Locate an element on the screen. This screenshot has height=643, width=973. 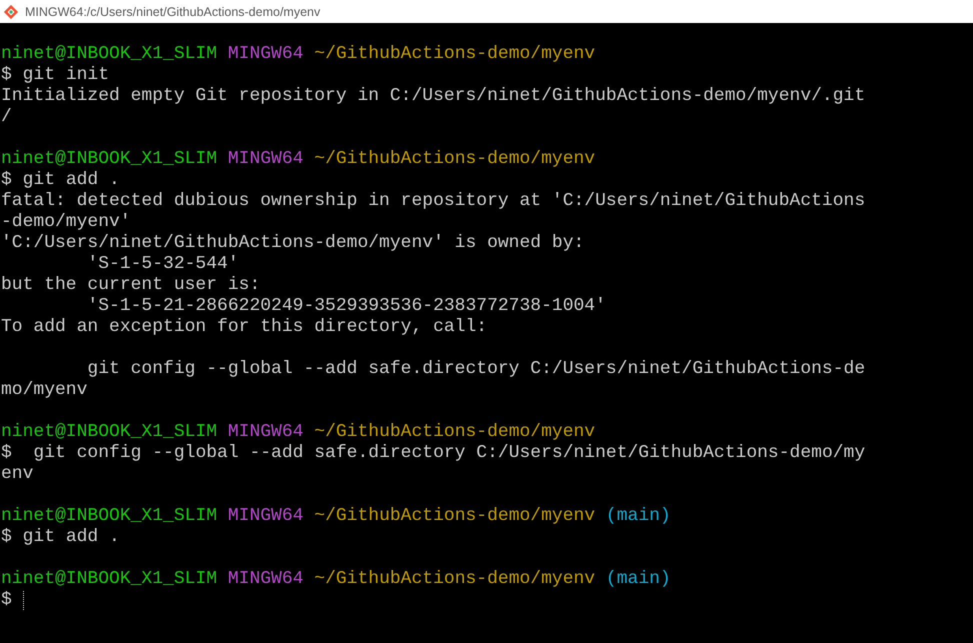
output-line: 'C:/Users/ninet/GithubActions-demo/myenv' is owned by: is located at coordinates (292, 243).